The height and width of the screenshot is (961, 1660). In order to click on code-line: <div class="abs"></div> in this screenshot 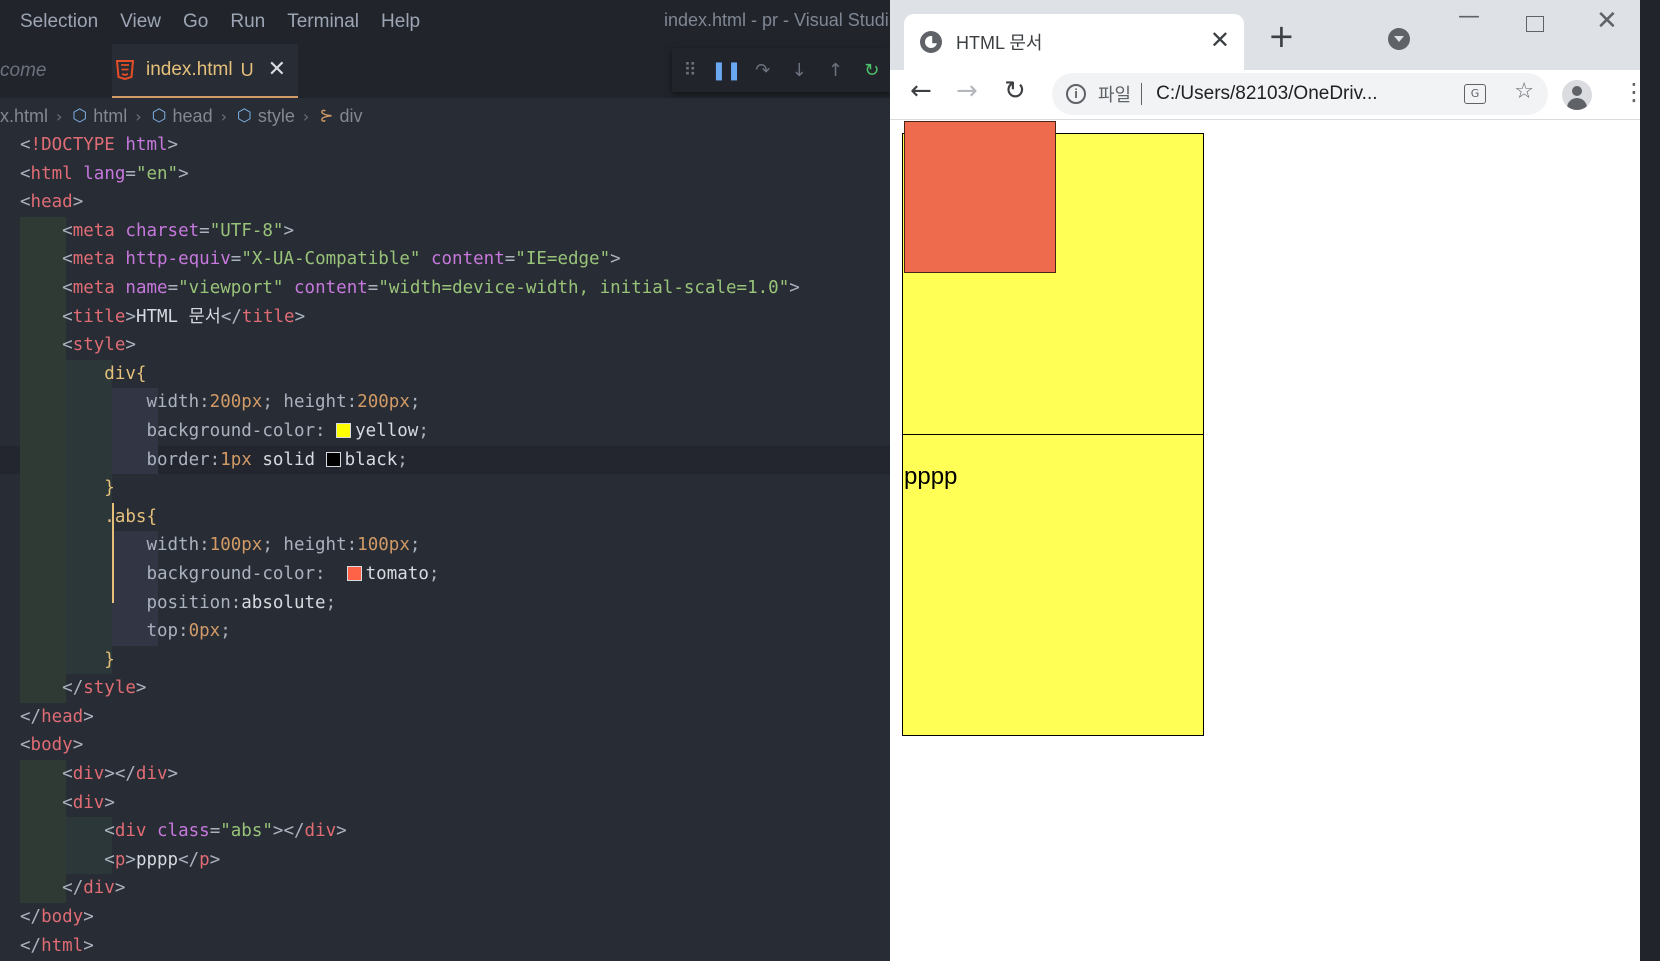, I will do `click(445, 831)`.